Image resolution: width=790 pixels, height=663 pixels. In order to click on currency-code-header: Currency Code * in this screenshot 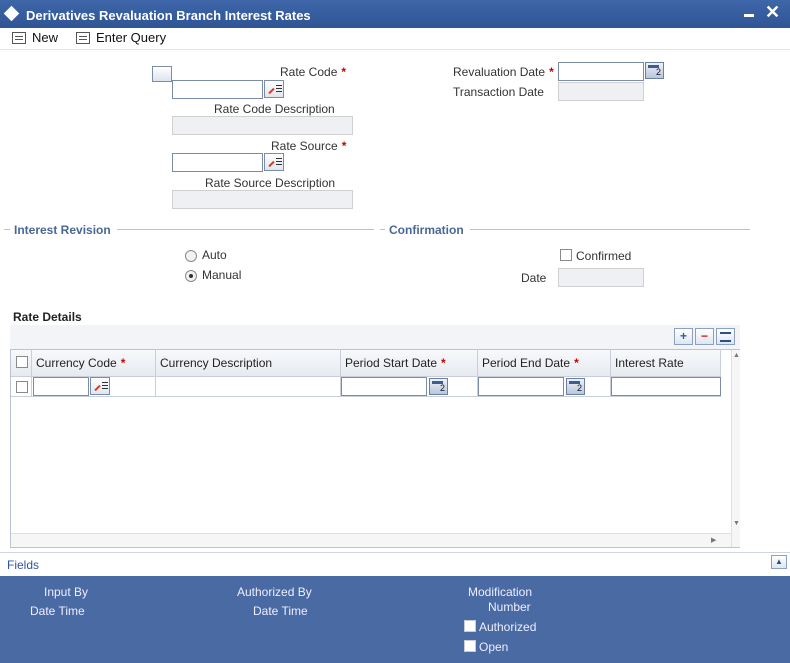, I will do `click(94, 363)`.